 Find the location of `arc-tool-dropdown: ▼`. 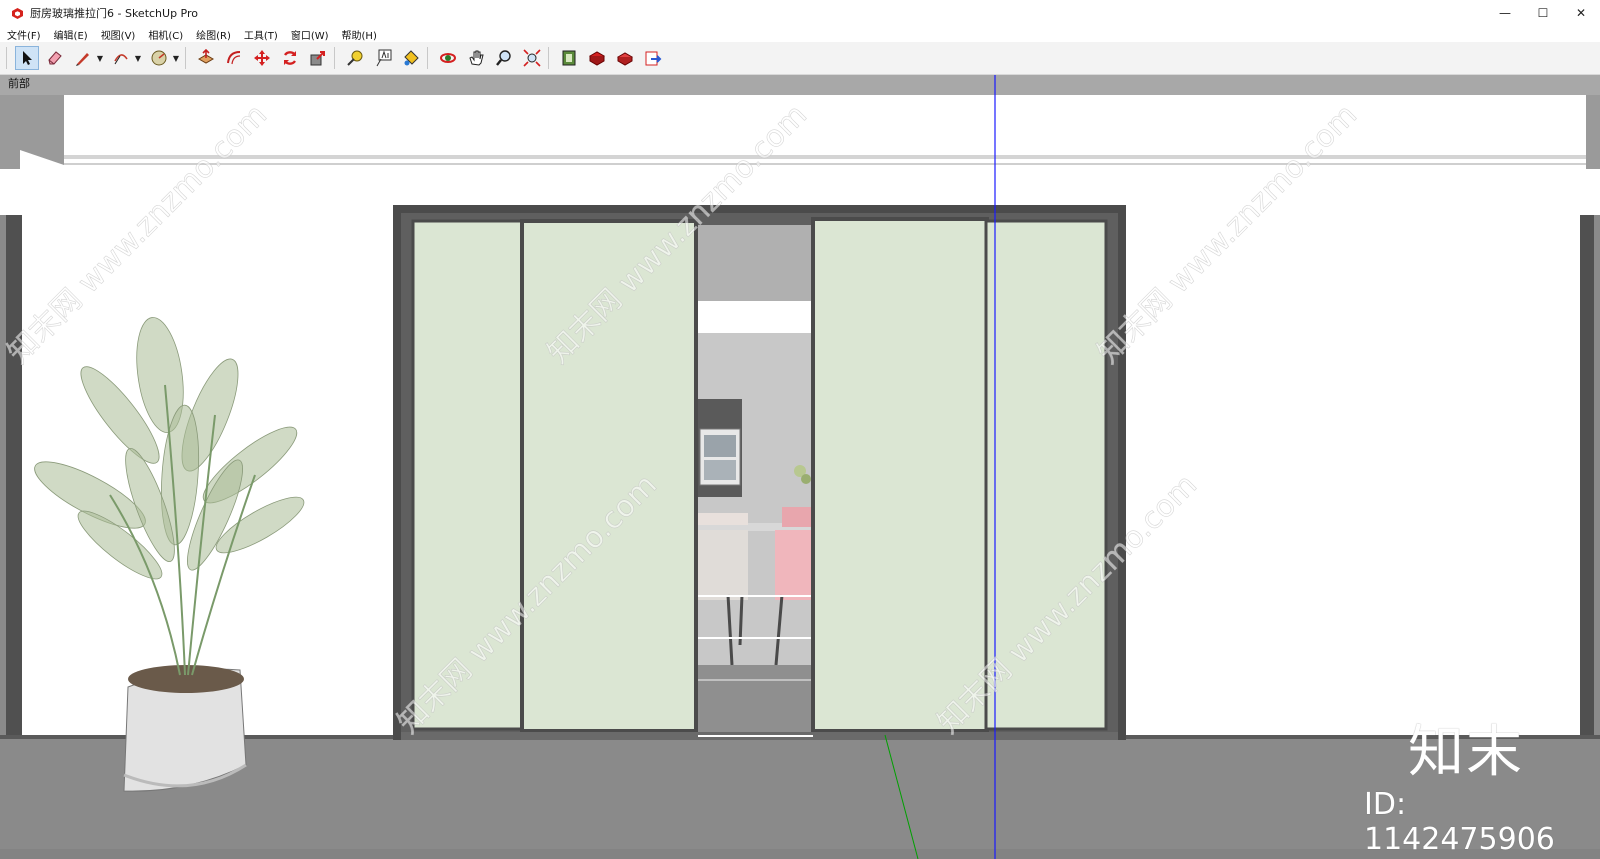

arc-tool-dropdown: ▼ is located at coordinates (138, 58).